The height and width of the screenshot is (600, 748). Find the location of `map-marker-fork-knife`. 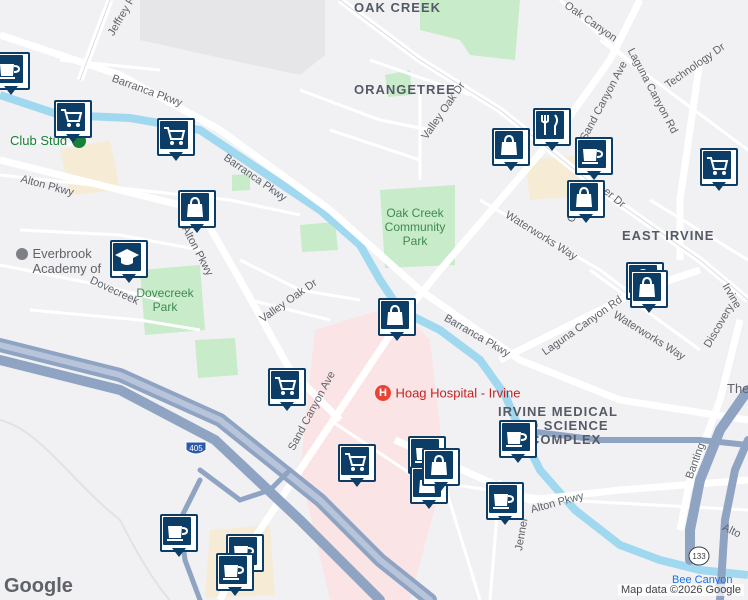

map-marker-fork-knife is located at coordinates (552, 131).